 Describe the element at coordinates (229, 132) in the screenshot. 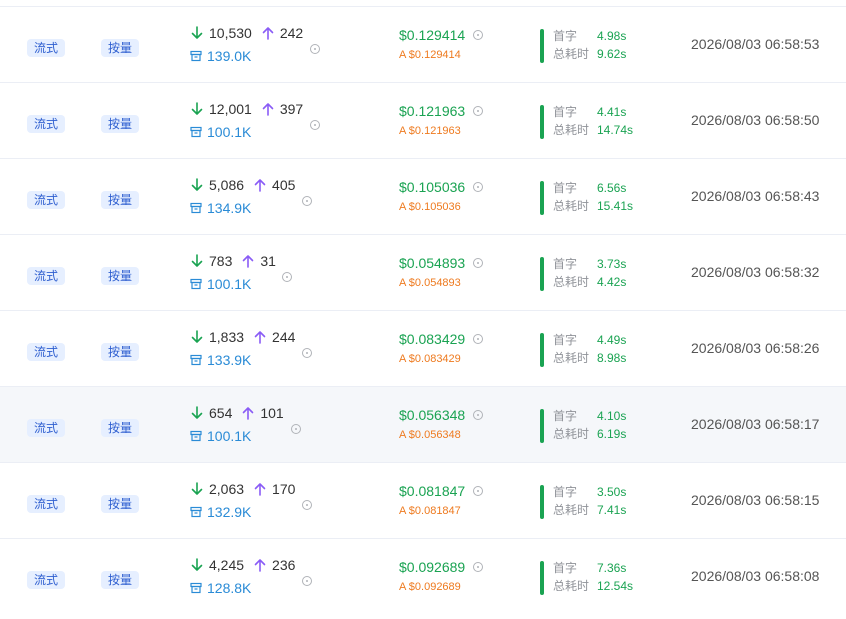

I see `cache-tokens: 100.1K` at that location.